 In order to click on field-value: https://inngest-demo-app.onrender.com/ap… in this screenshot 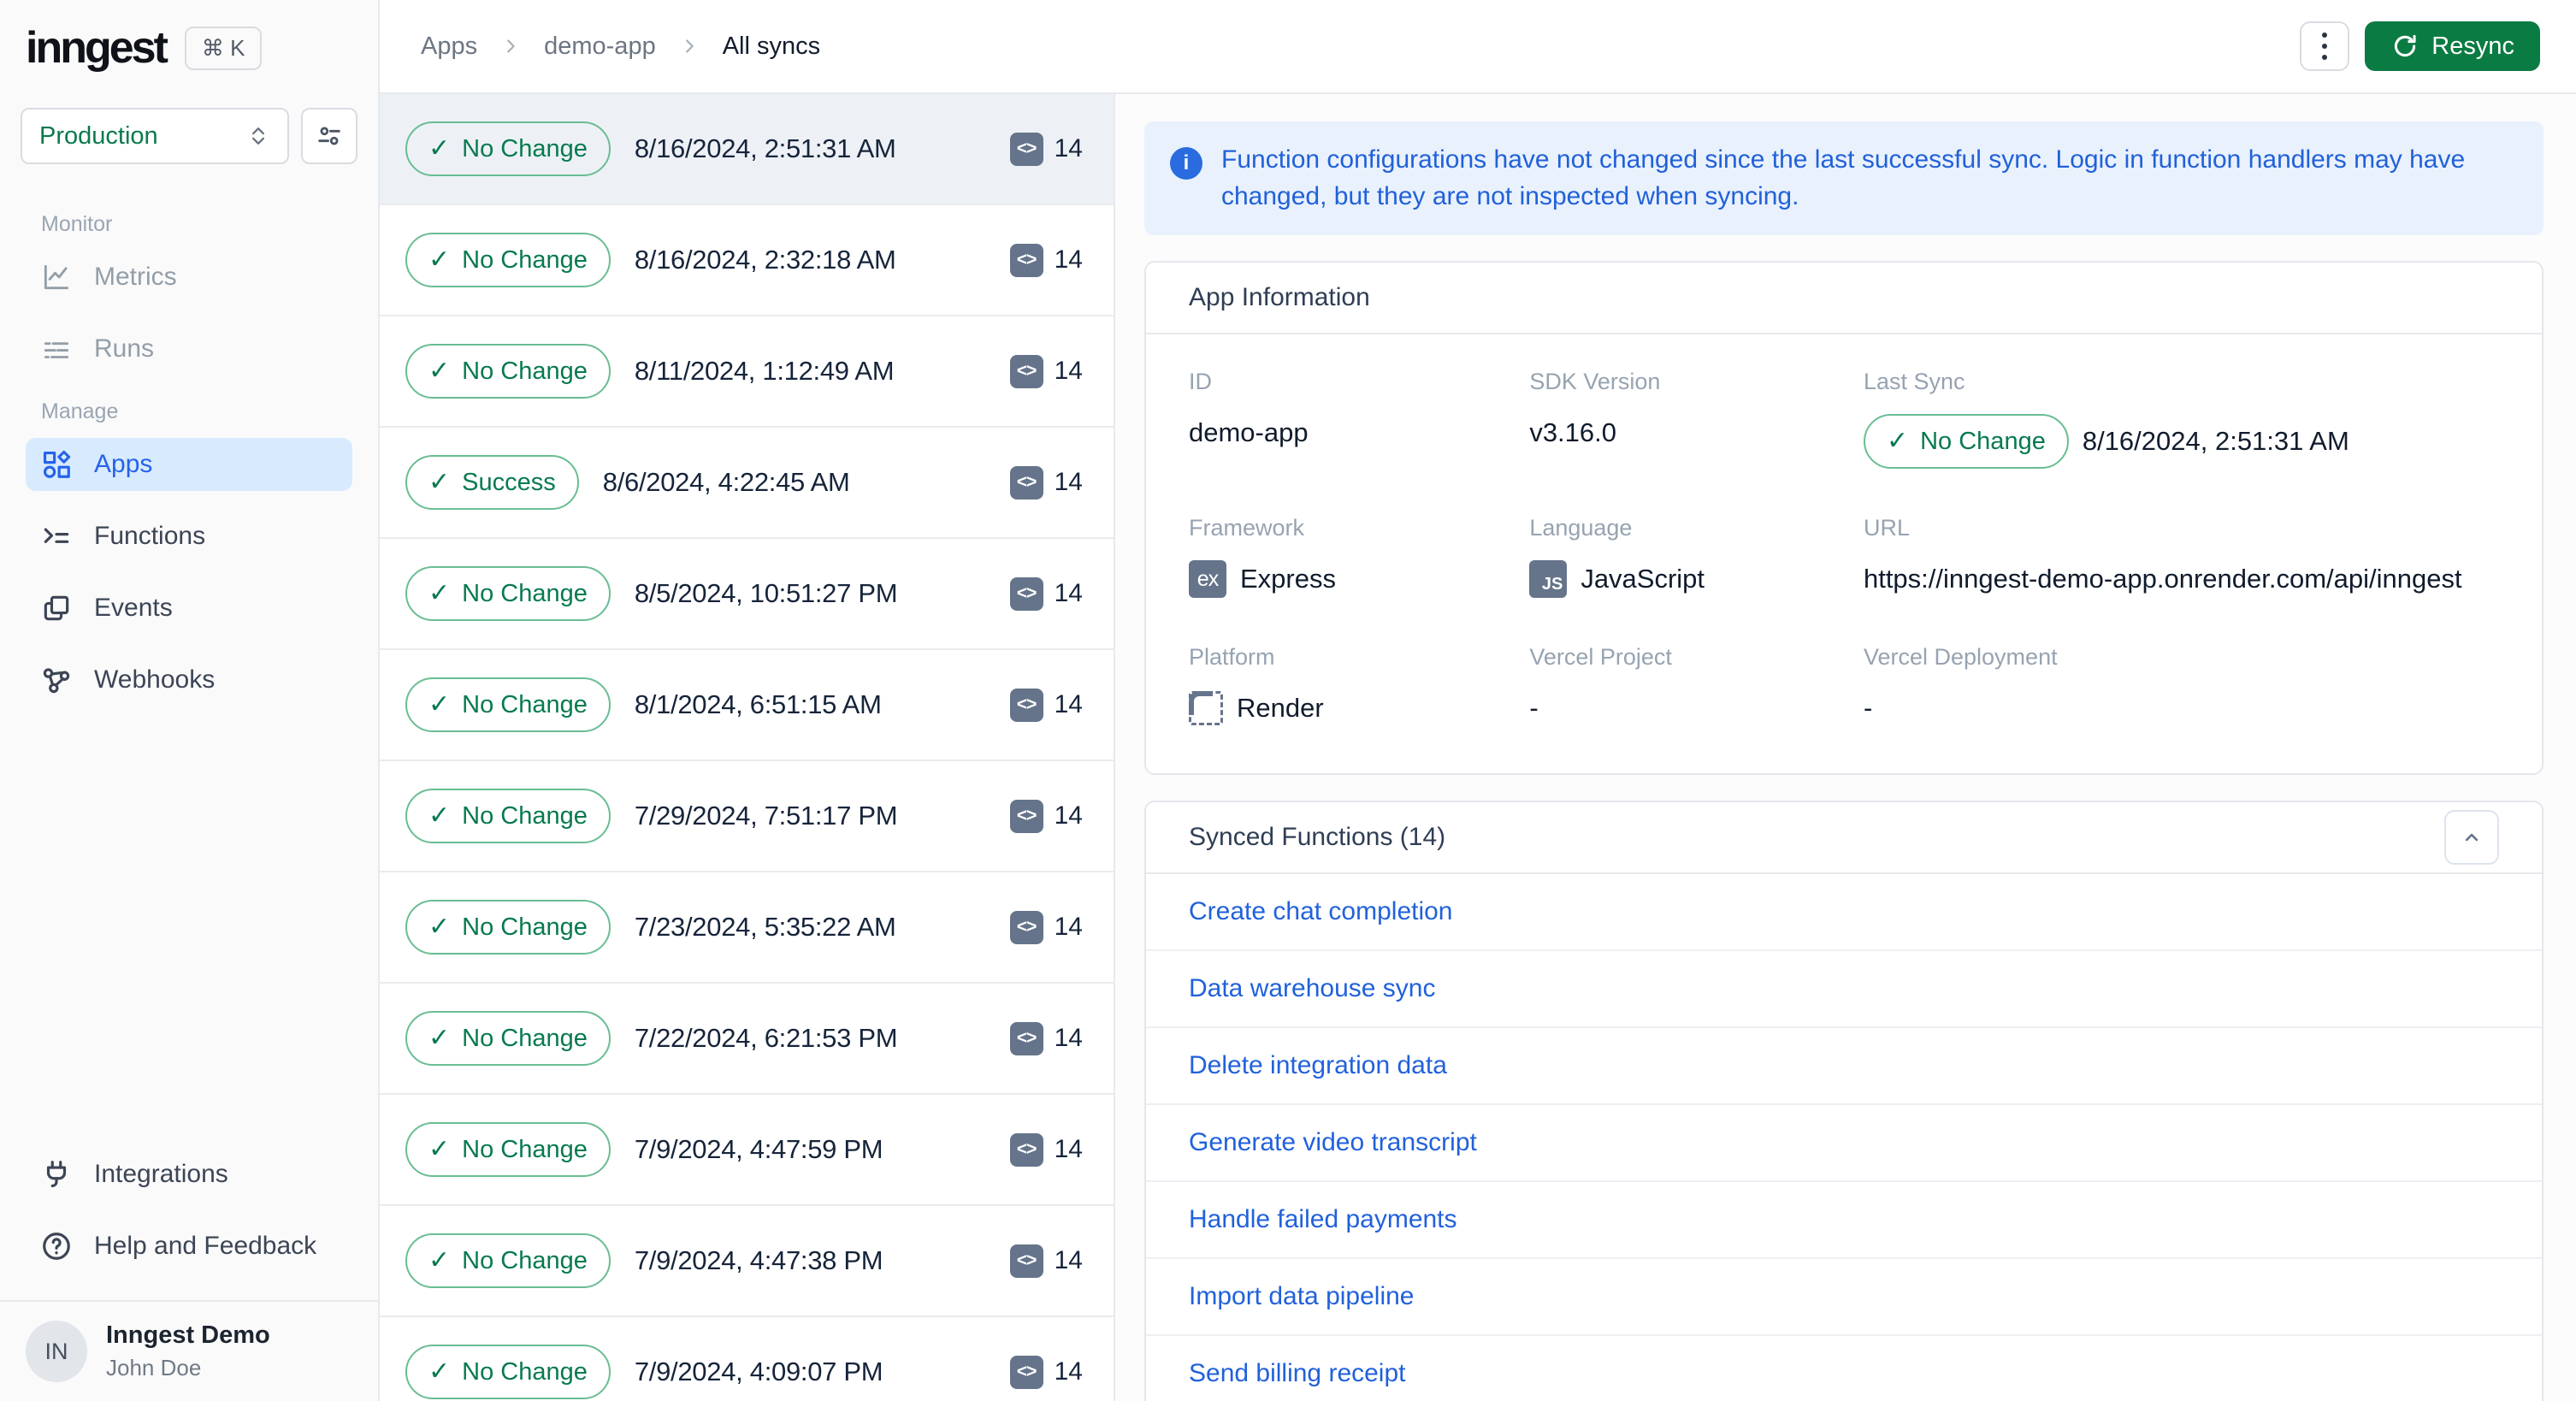, I will do `click(2162, 579)`.